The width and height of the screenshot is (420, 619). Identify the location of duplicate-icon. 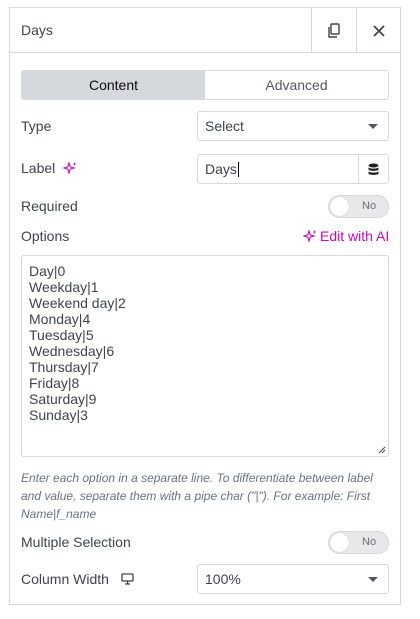
(334, 30).